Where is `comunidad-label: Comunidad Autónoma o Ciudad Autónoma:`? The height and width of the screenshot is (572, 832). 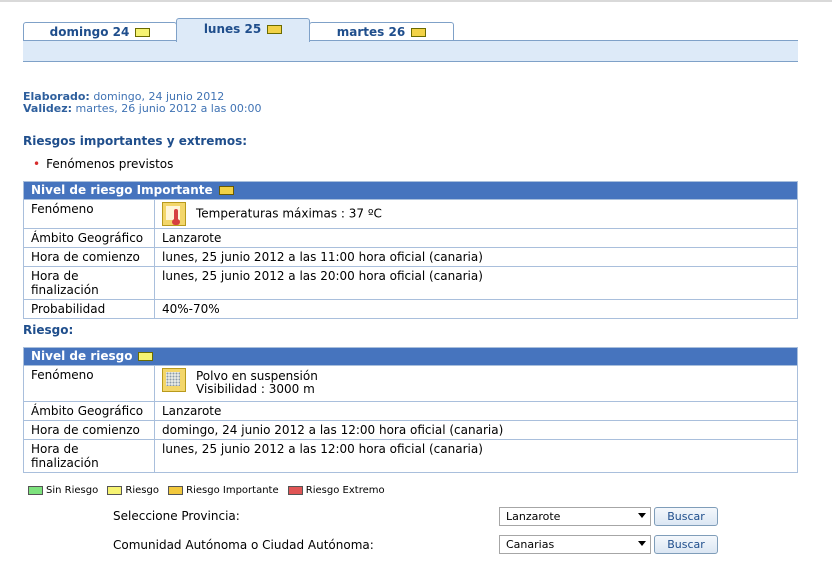
comunidad-label: Comunidad Autónoma o Ciudad Autónoma: is located at coordinates (243, 545).